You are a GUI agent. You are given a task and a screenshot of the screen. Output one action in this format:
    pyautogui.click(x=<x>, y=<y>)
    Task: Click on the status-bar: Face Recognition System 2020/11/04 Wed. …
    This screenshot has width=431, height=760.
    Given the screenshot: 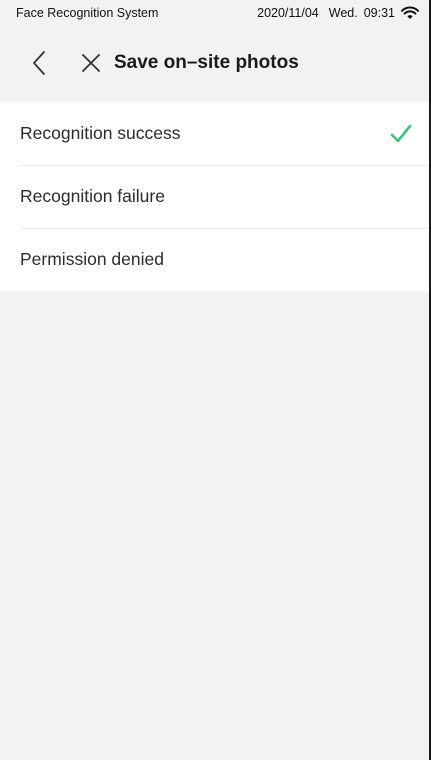 What is the action you would take?
    pyautogui.click(x=215, y=13)
    